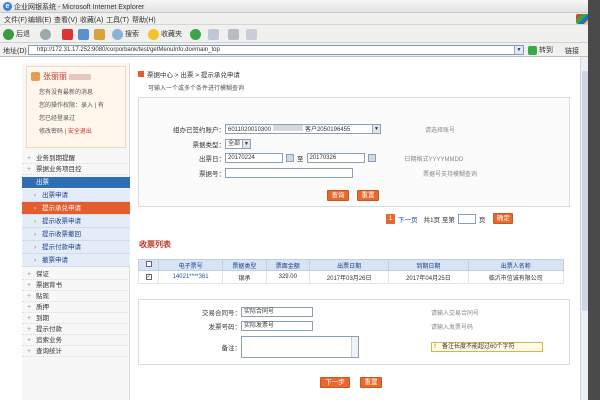  I want to click on remark-row: 备注： 备注长度不能超过60个字符, so click(346, 347).